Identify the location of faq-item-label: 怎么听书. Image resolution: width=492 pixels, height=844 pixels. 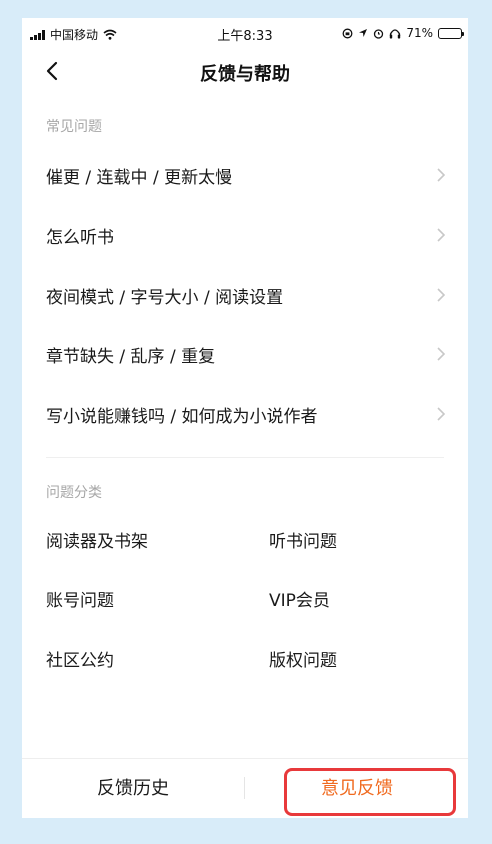
(80, 237).